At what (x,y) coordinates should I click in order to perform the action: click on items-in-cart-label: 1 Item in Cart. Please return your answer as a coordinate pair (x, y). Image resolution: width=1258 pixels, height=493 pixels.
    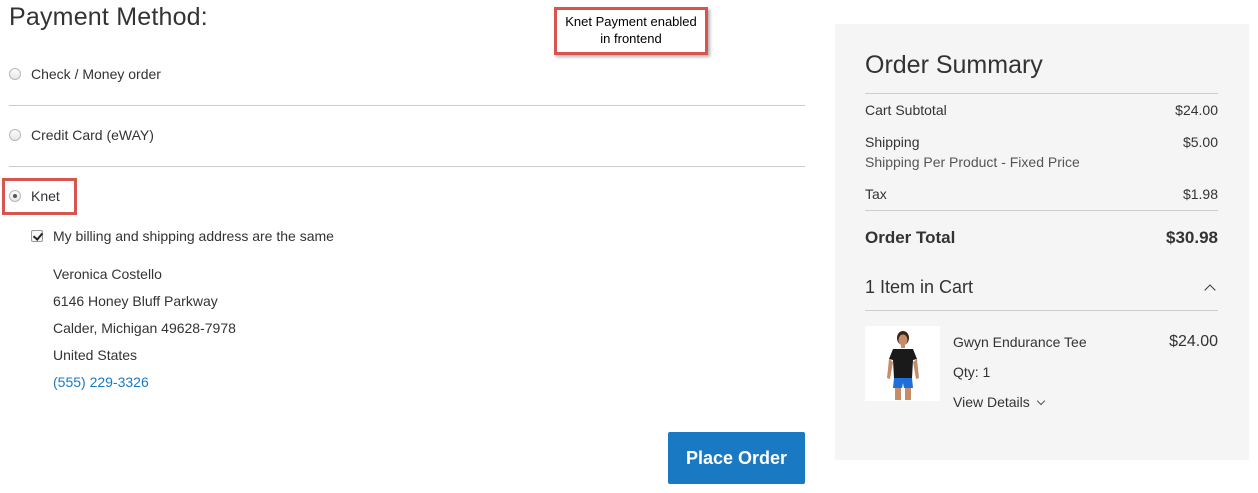
    Looking at the image, I should click on (919, 287).